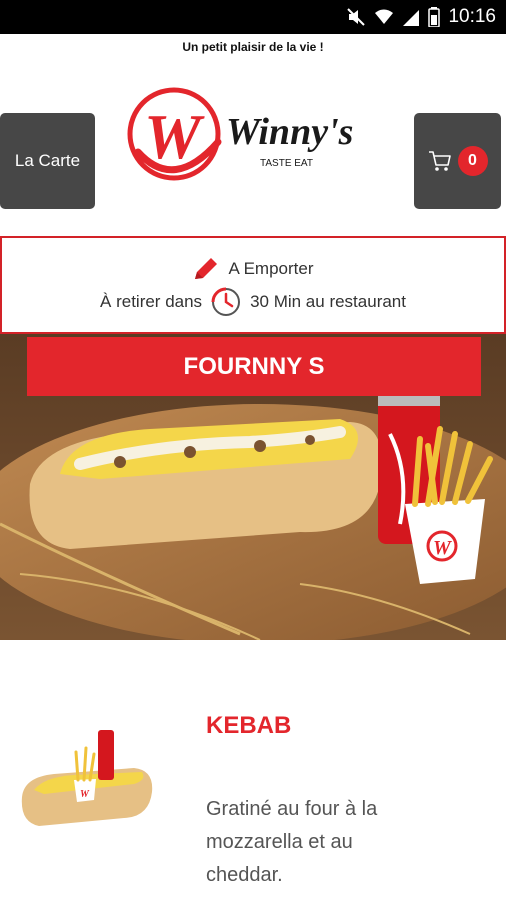 This screenshot has height=900, width=506. I want to click on product-name: KEBAB, so click(248, 726).